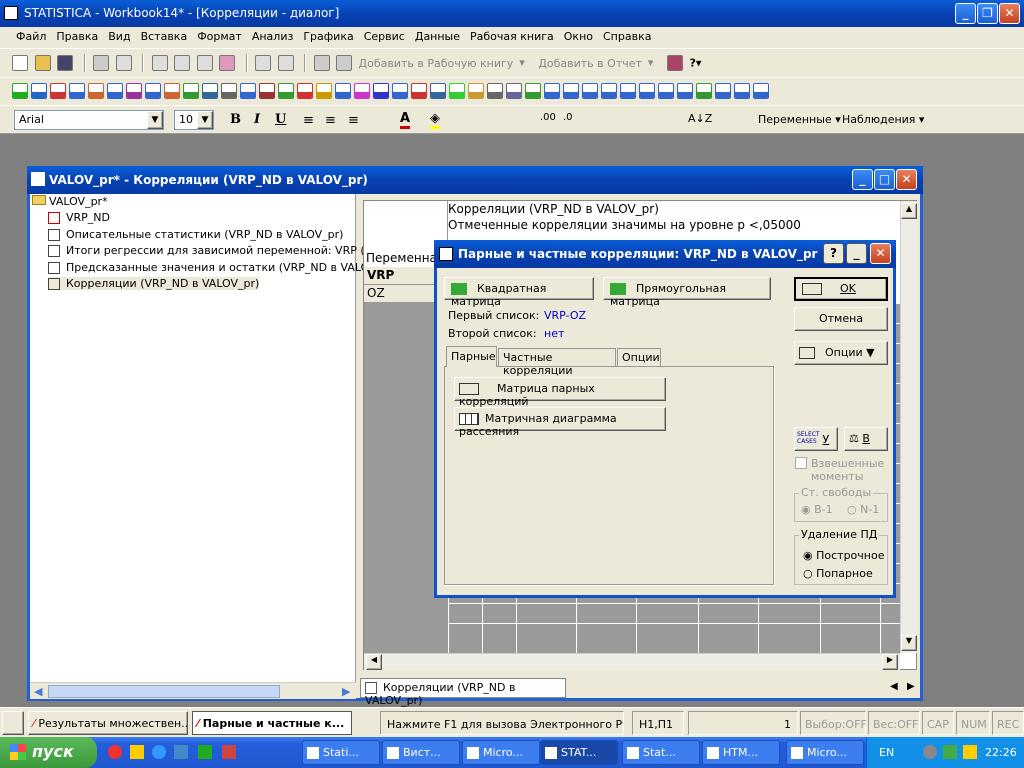 This screenshot has height=768, width=1024. Describe the element at coordinates (568, 117) in the screenshot. I see `decrease-decimal-icon: .0` at that location.